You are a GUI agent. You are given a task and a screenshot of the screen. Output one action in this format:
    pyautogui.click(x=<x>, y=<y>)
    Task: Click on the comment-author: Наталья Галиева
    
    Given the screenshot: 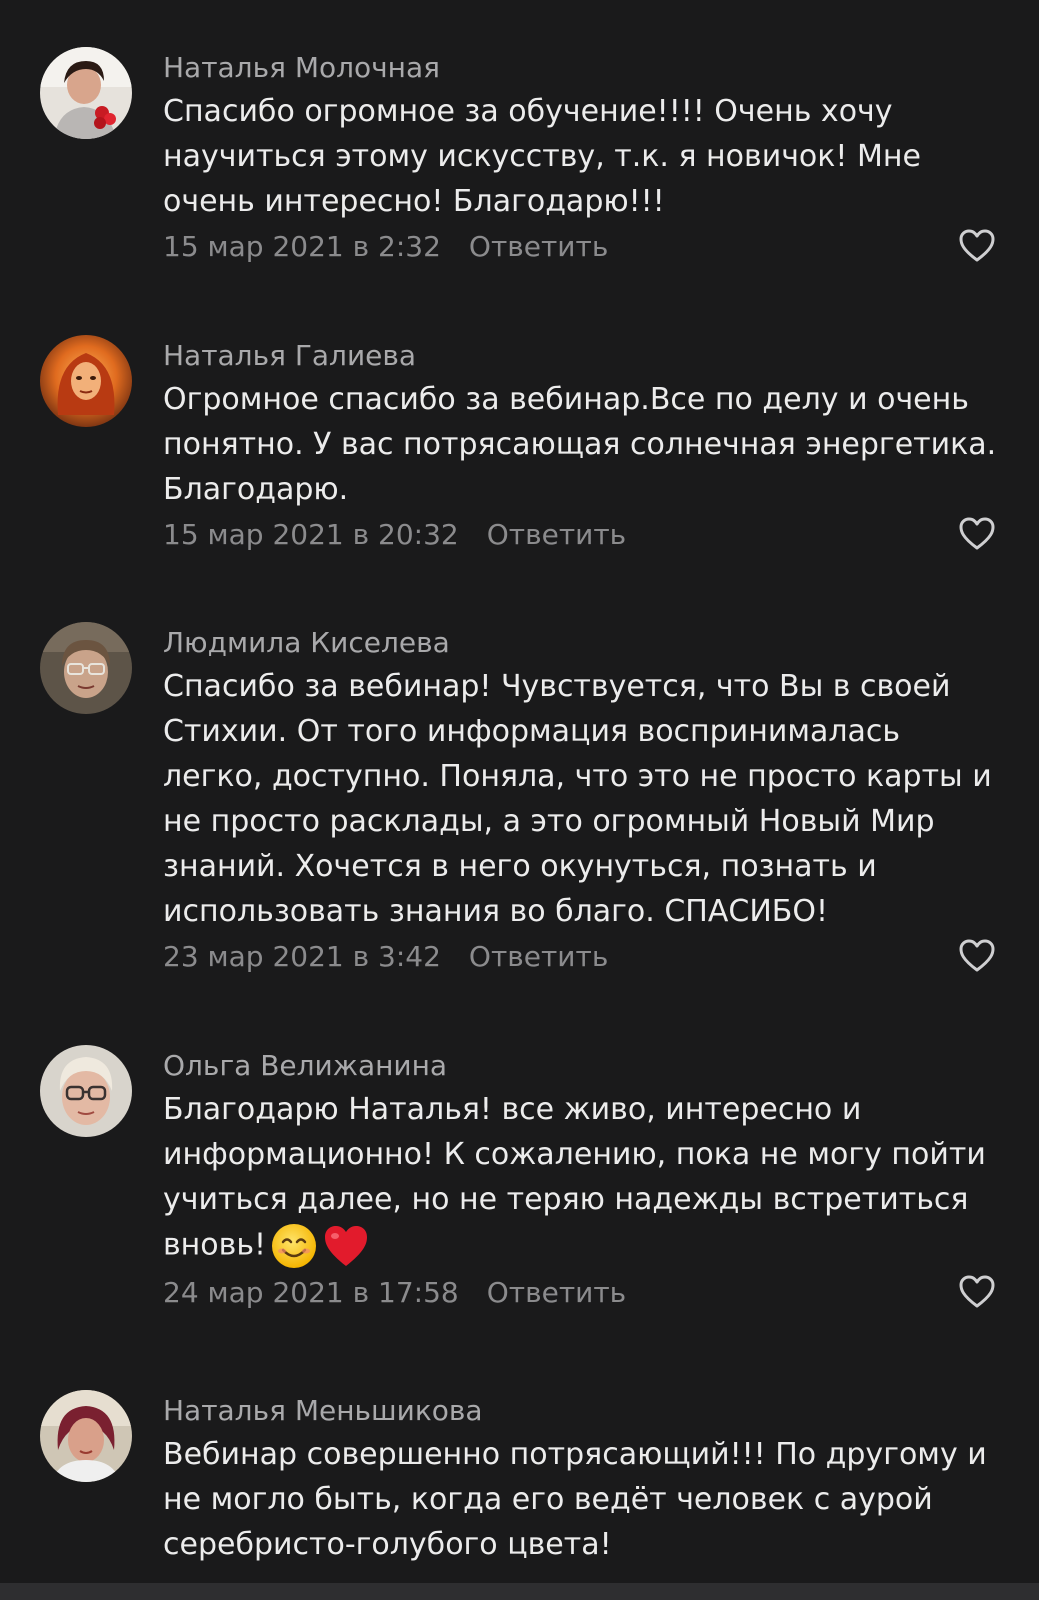 What is the action you would take?
    pyautogui.click(x=581, y=356)
    